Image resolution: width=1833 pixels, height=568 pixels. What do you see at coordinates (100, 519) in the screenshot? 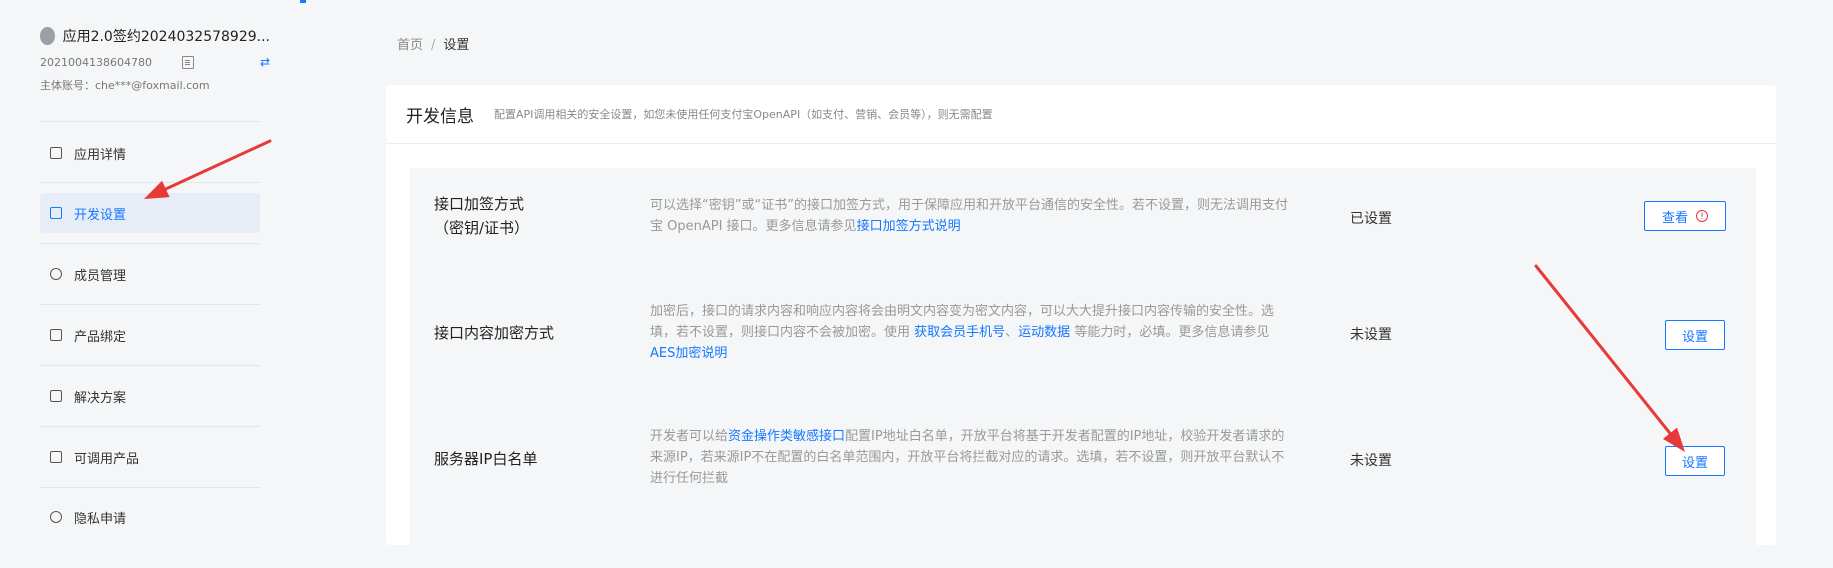
I see `sidebar-item-label: 隐私申请` at bounding box center [100, 519].